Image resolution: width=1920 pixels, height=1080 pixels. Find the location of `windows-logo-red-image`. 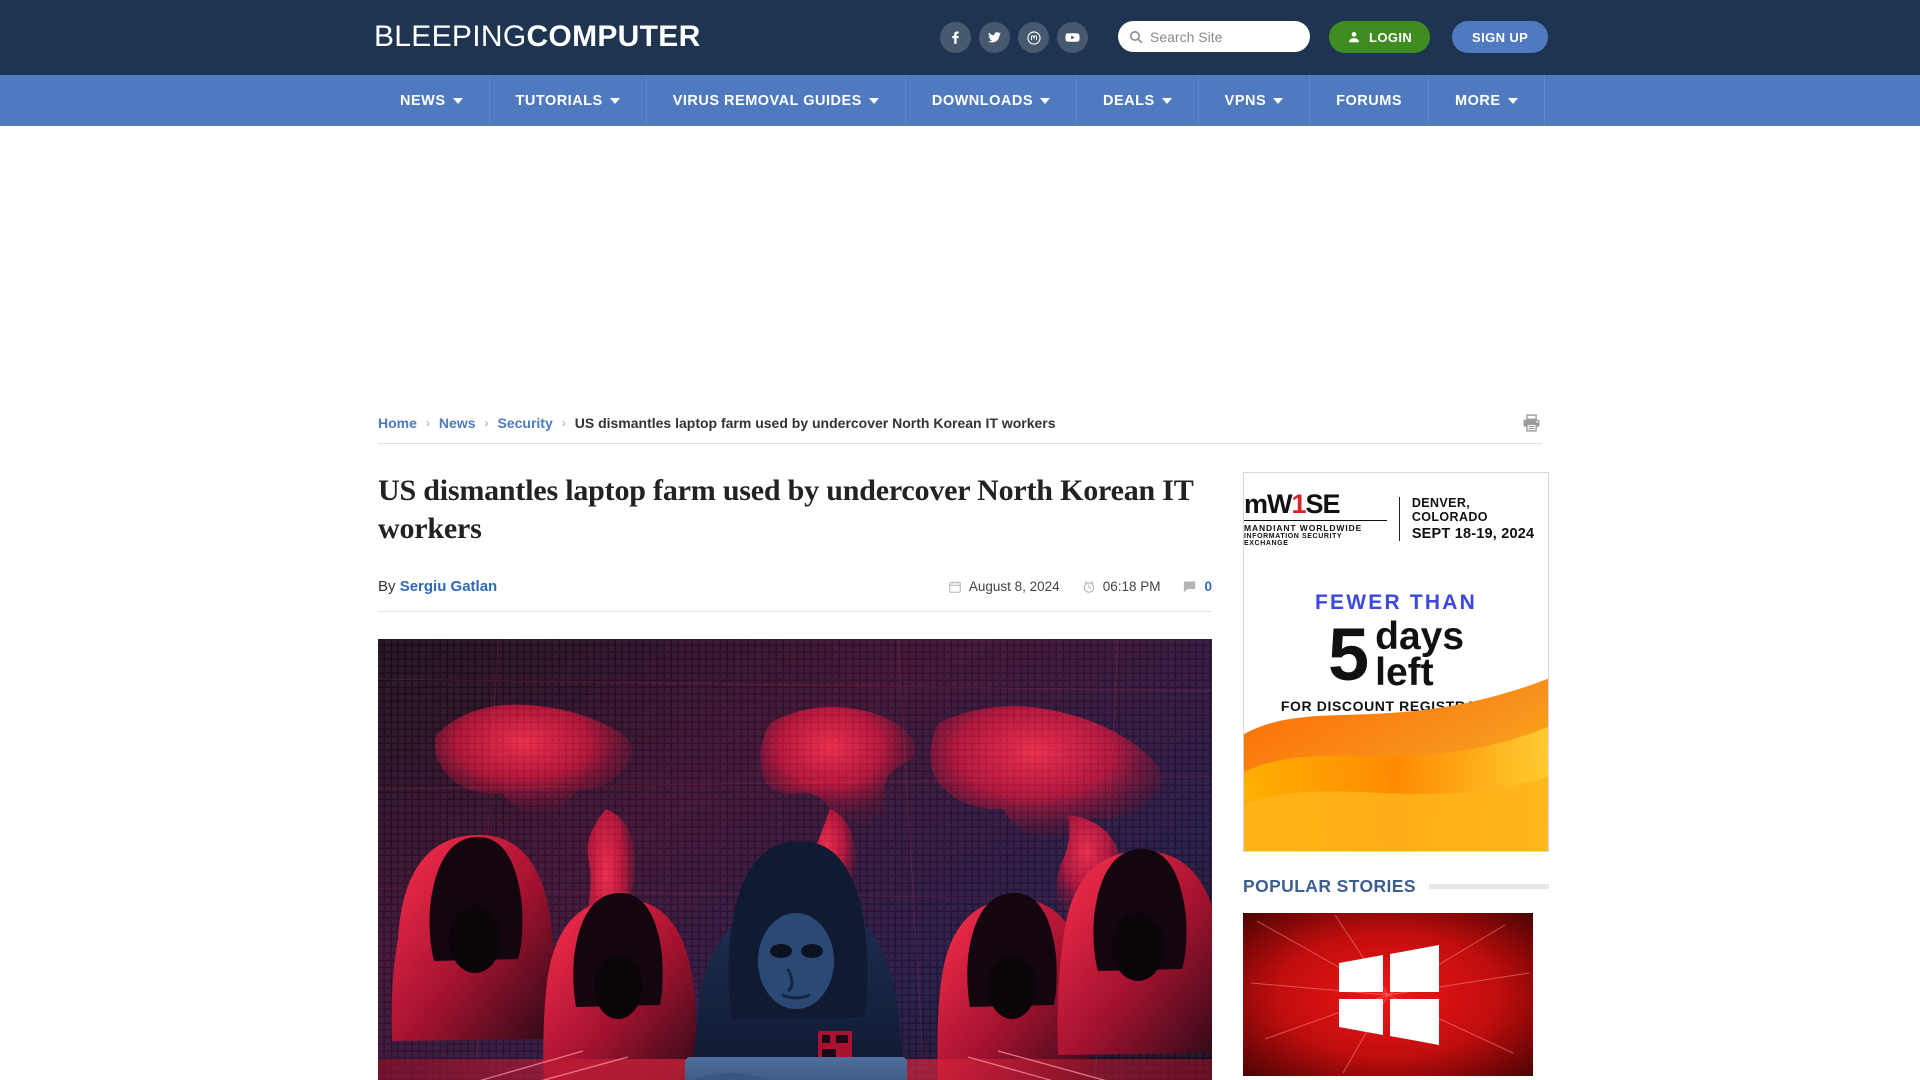

windows-logo-red-image is located at coordinates (1388, 994).